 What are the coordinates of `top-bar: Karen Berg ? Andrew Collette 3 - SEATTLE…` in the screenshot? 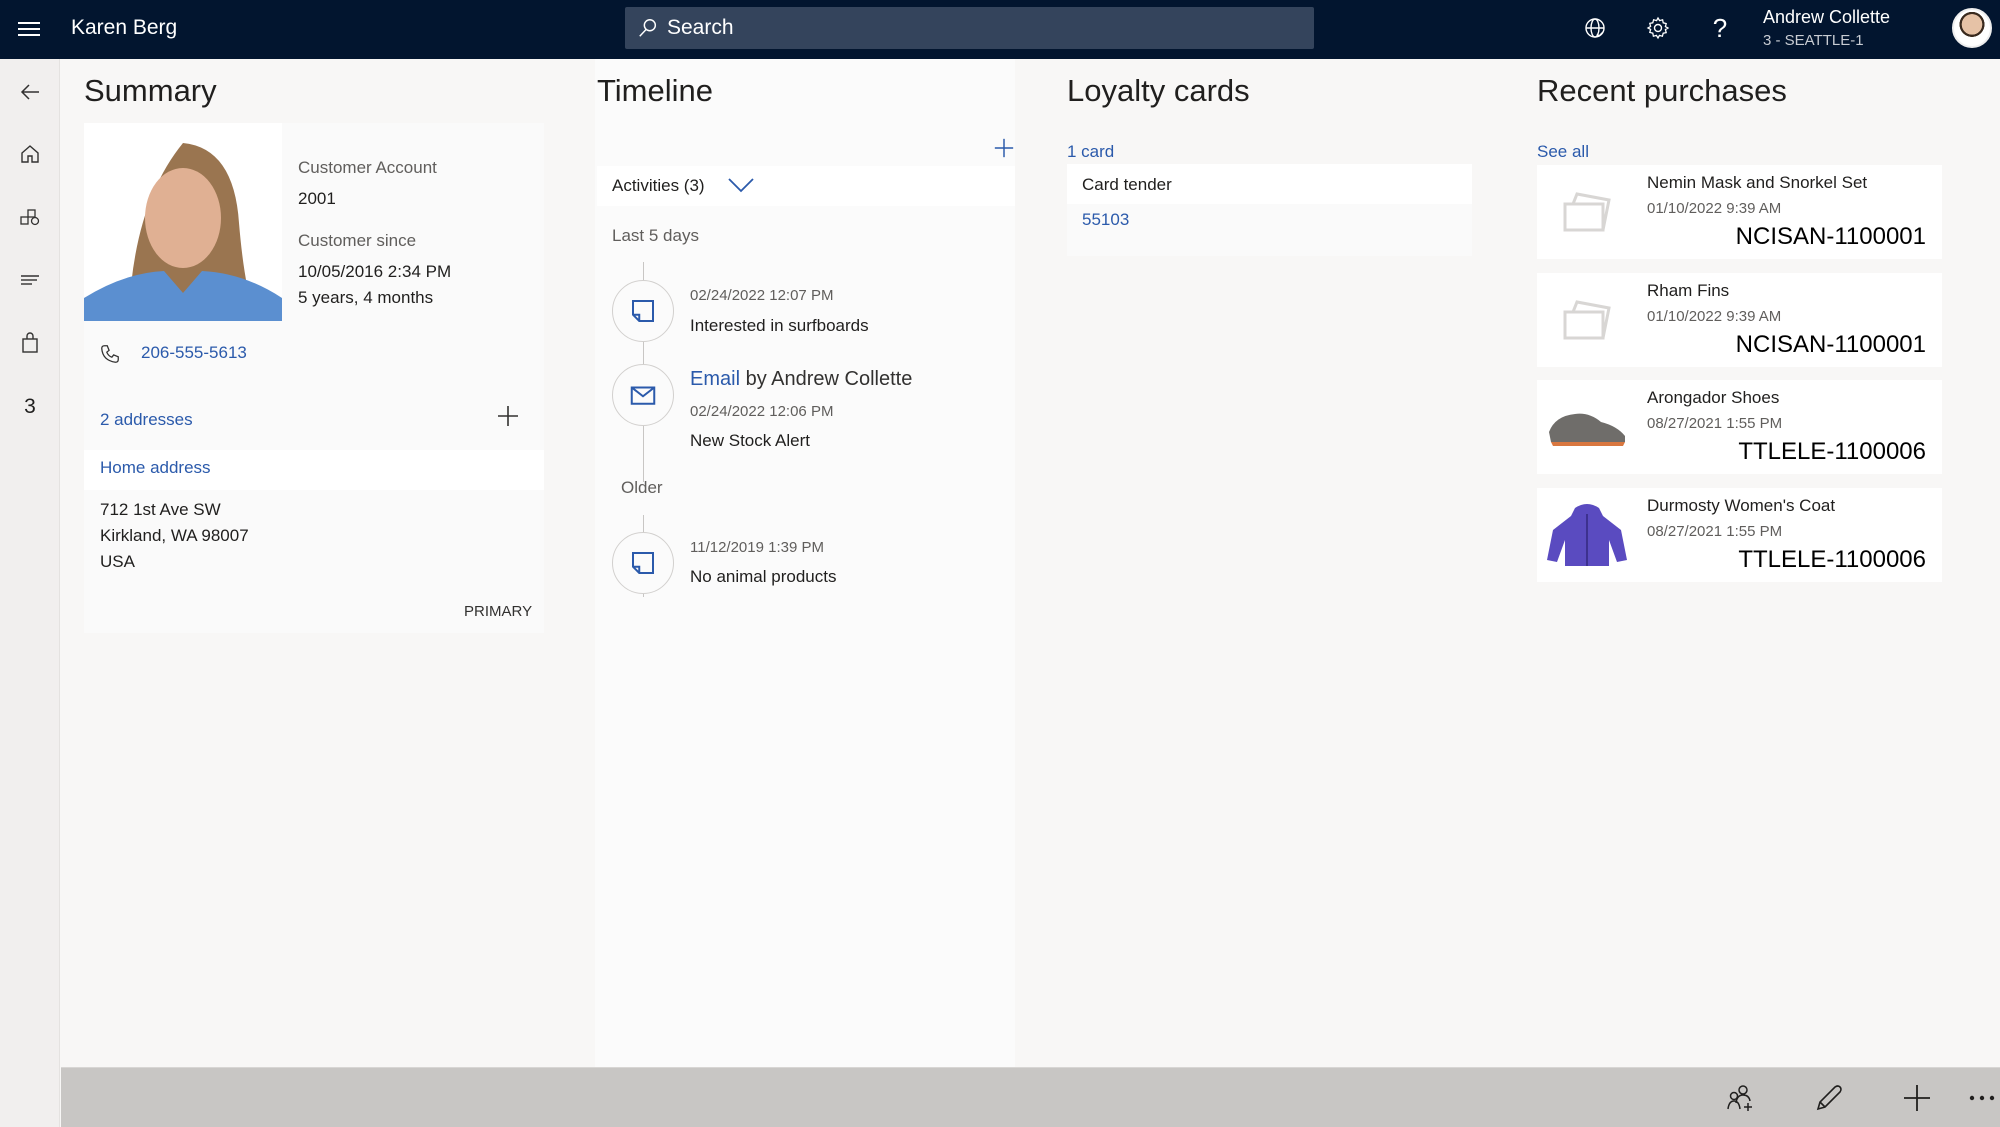 It's located at (1000, 29).